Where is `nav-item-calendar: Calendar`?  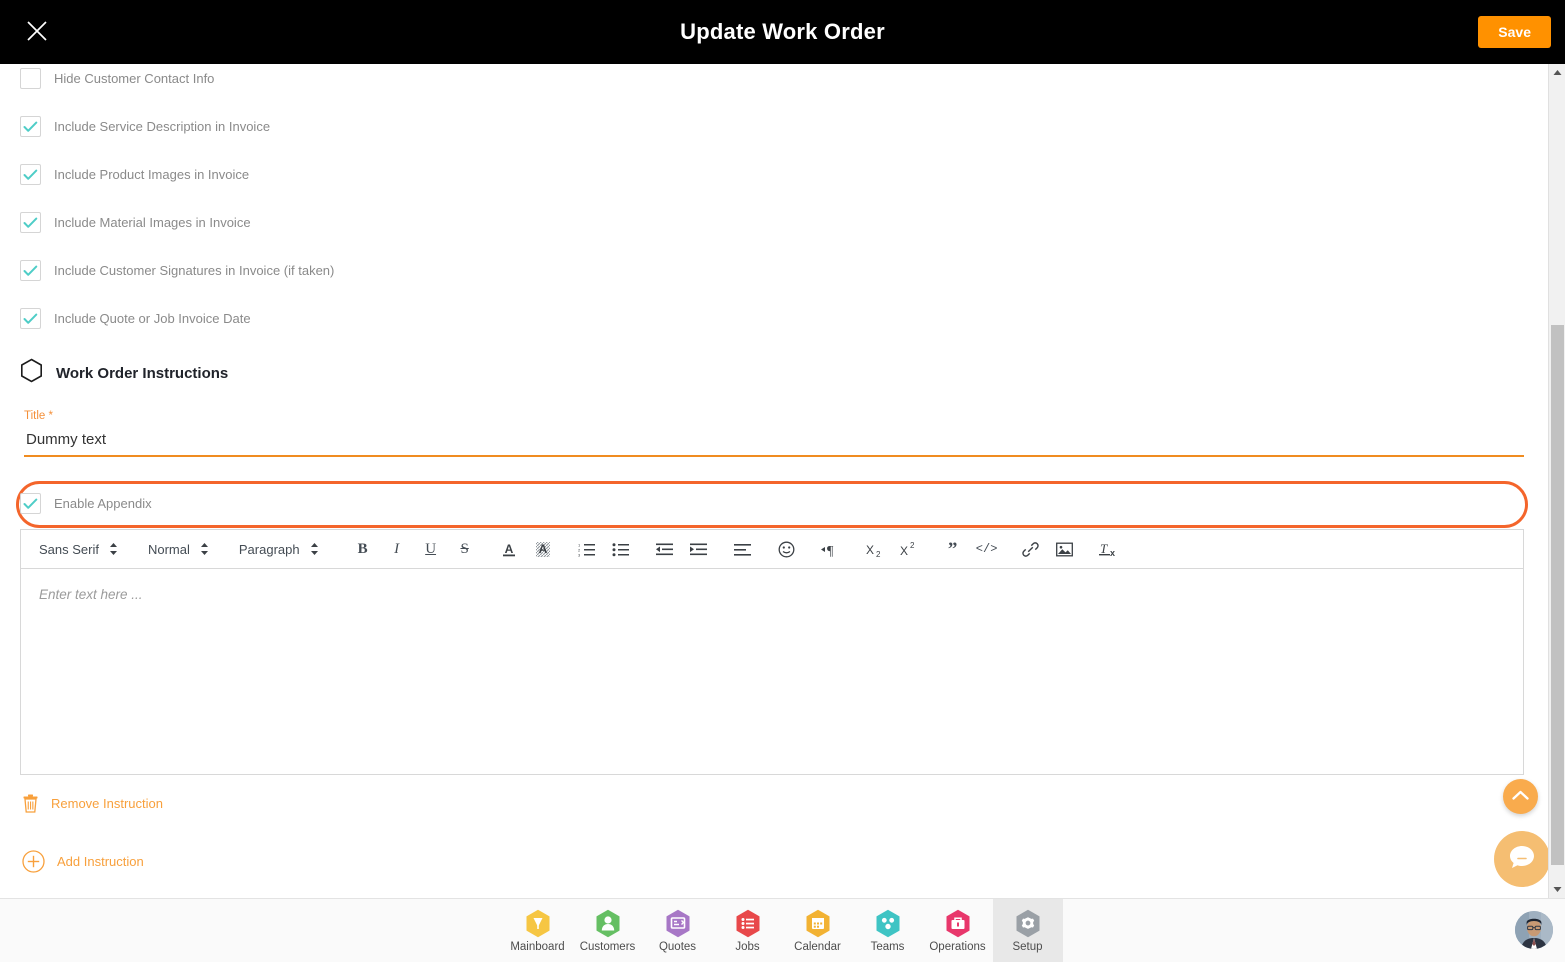 nav-item-calendar: Calendar is located at coordinates (818, 930).